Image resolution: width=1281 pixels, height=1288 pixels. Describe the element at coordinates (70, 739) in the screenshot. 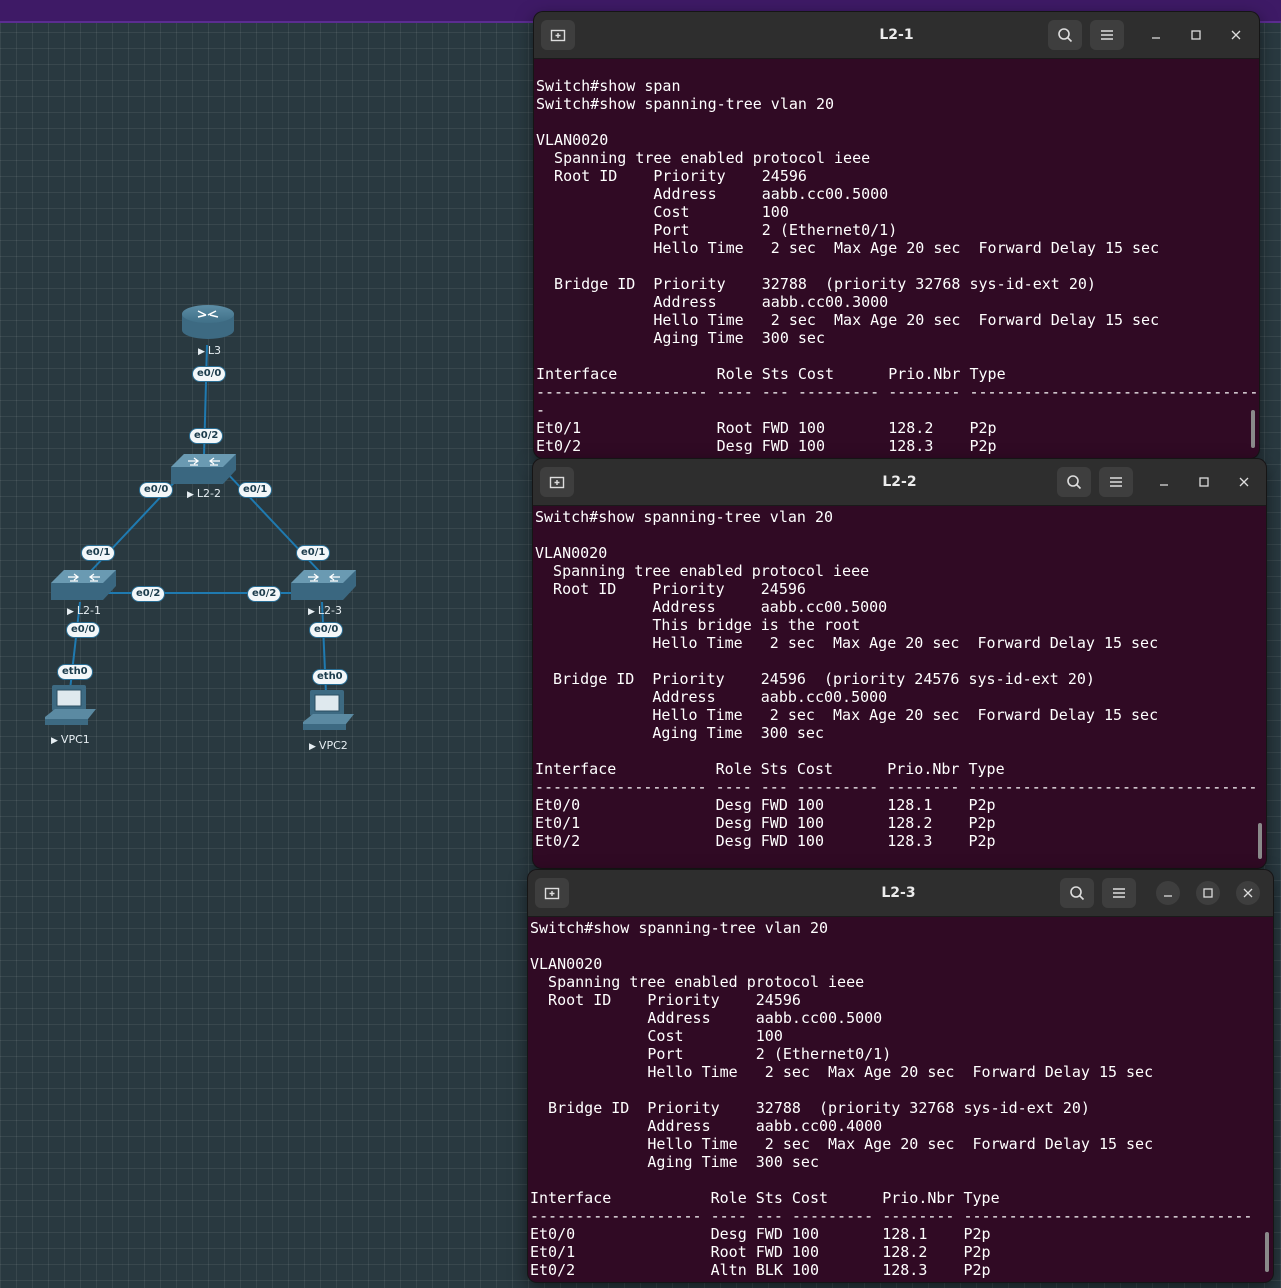

I see `node-label-vpc1: ▶ VPC1` at that location.